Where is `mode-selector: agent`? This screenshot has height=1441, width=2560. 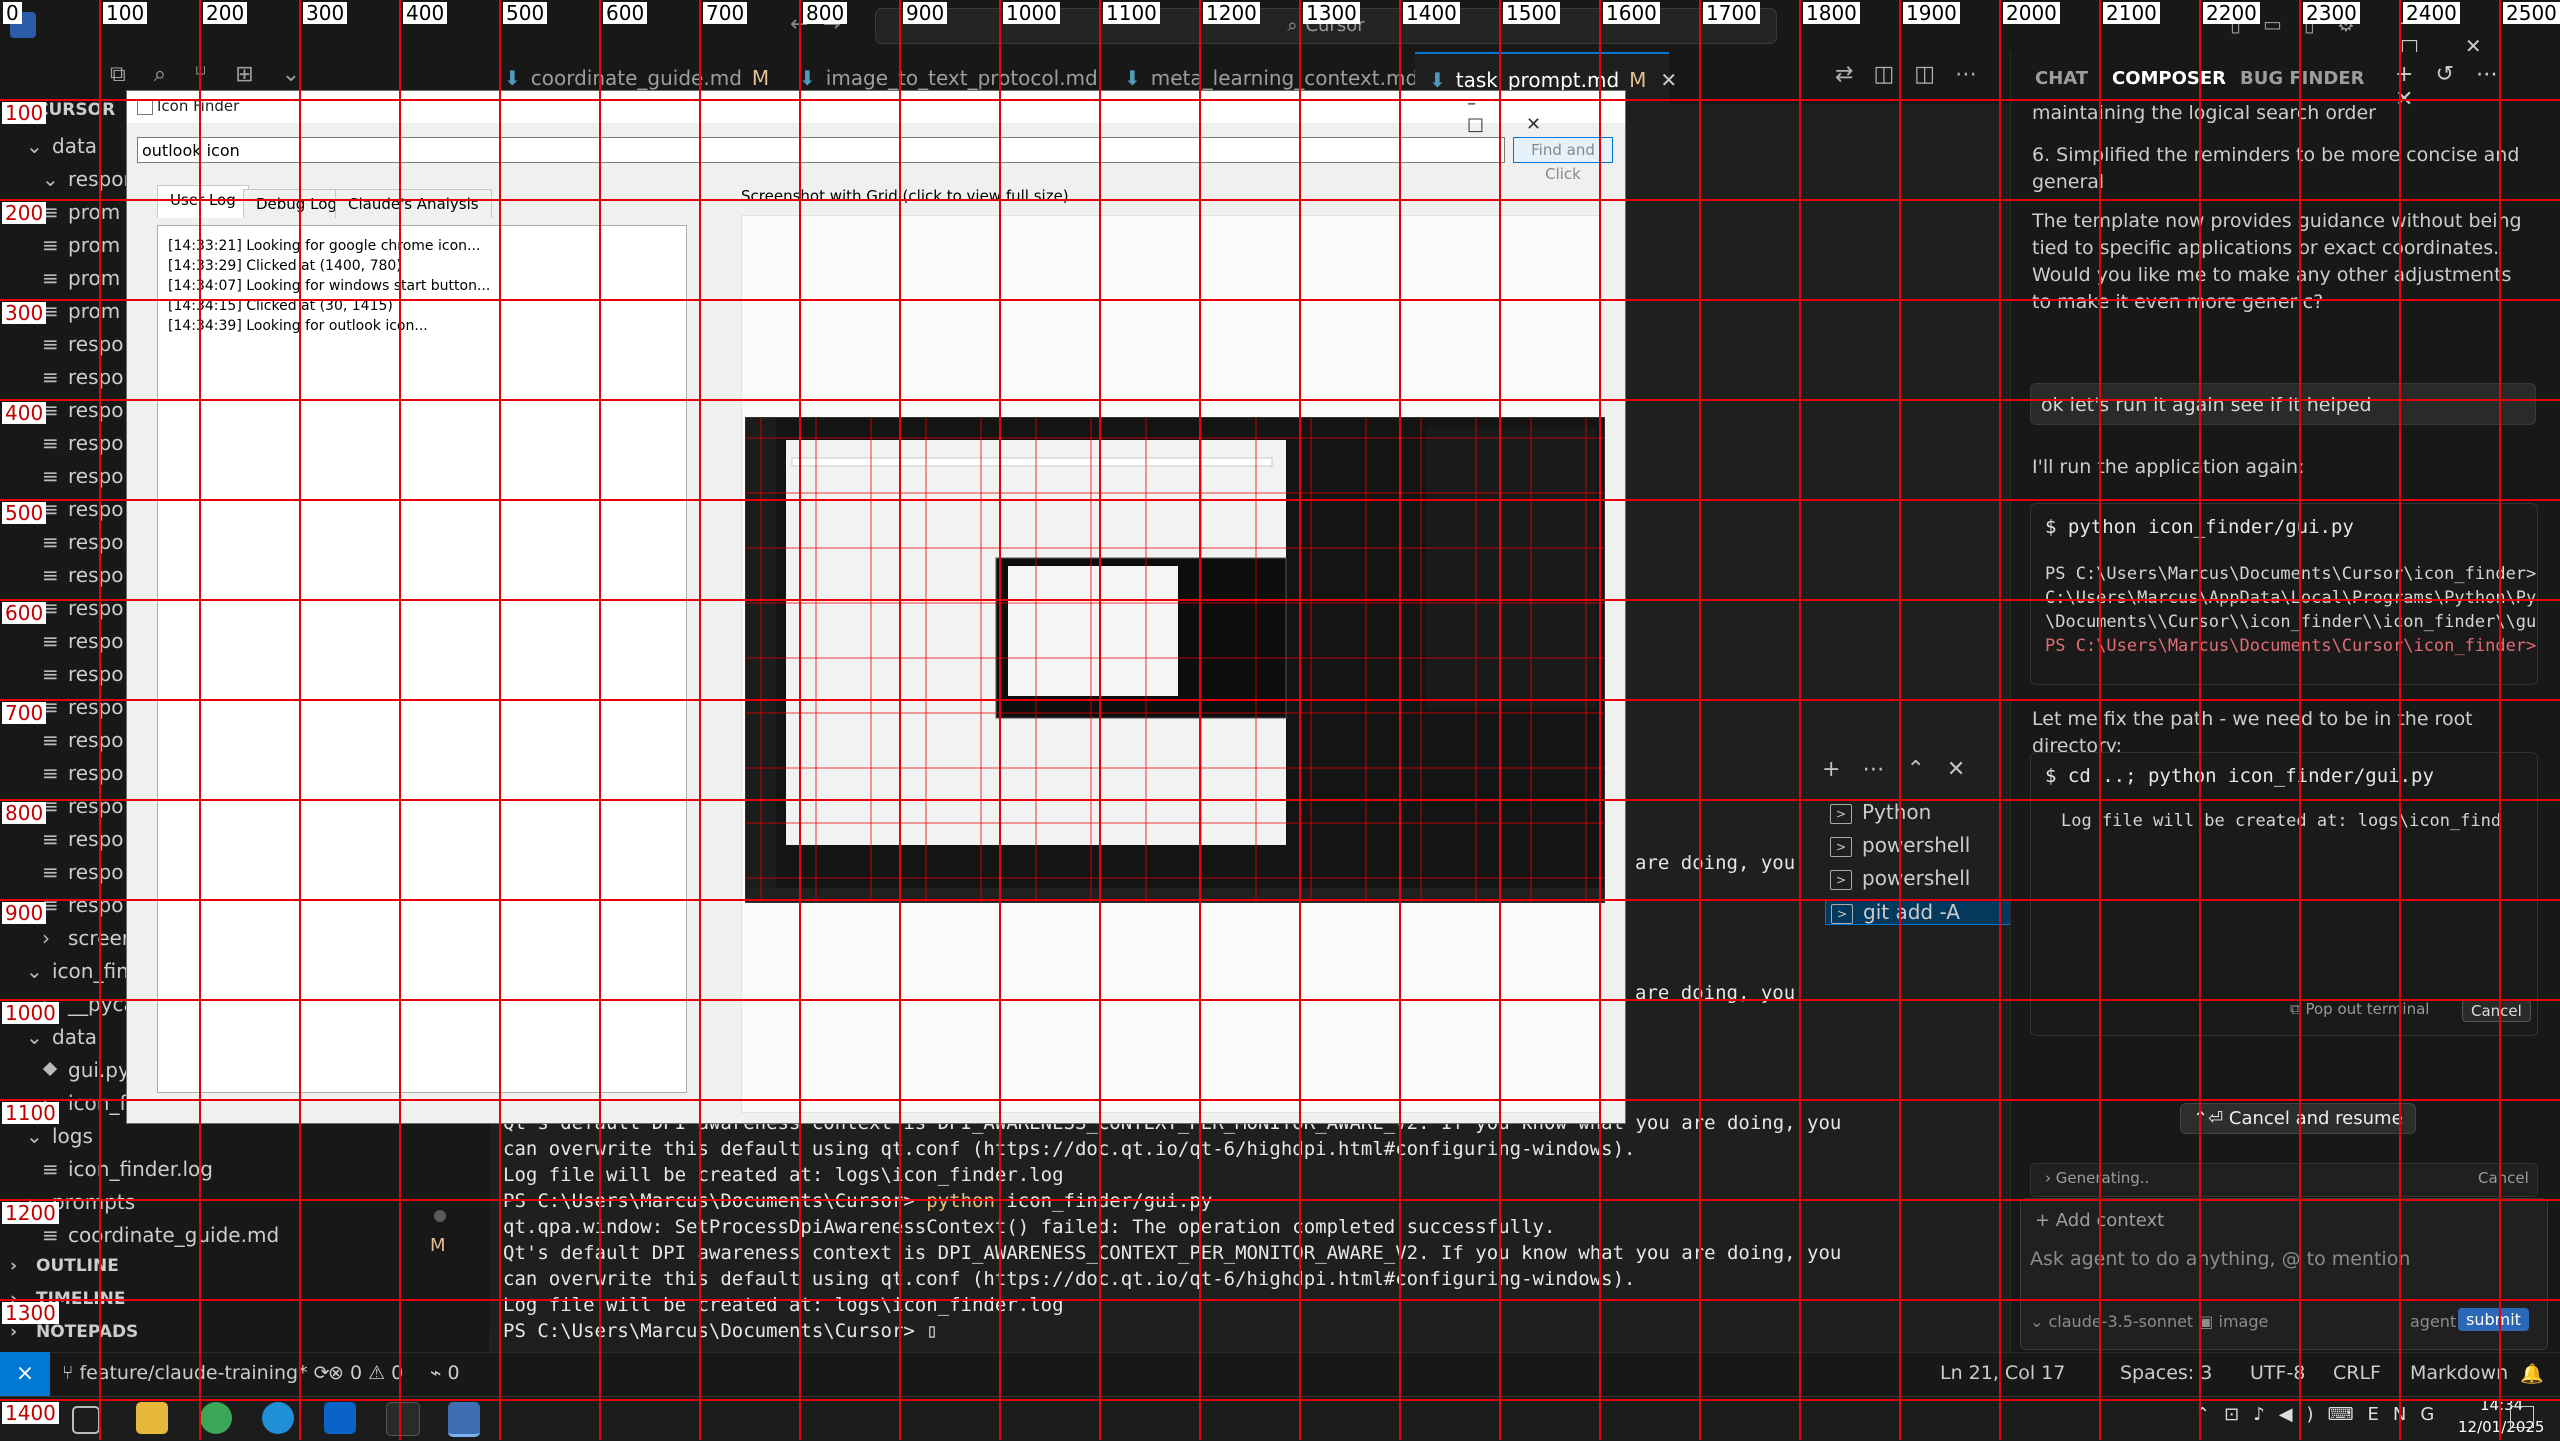 mode-selector: agent is located at coordinates (2433, 1321).